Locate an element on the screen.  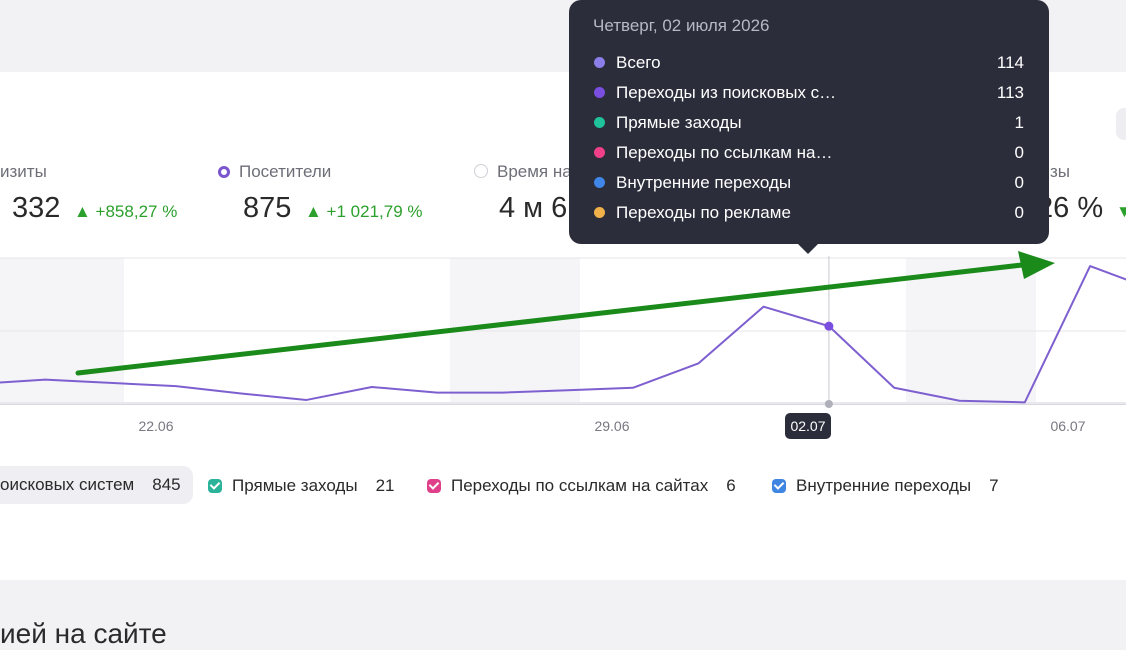
x-tick-label: 02.07 is located at coordinates (807, 426).